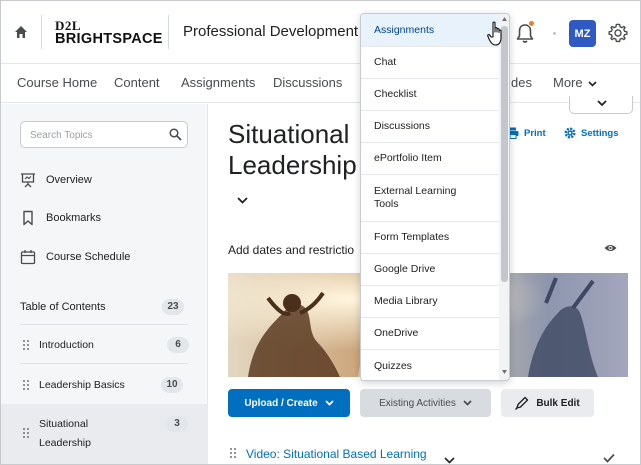 This screenshot has height=465, width=641. What do you see at coordinates (292, 165) in the screenshot?
I see `page-title-line2: Leadership` at bounding box center [292, 165].